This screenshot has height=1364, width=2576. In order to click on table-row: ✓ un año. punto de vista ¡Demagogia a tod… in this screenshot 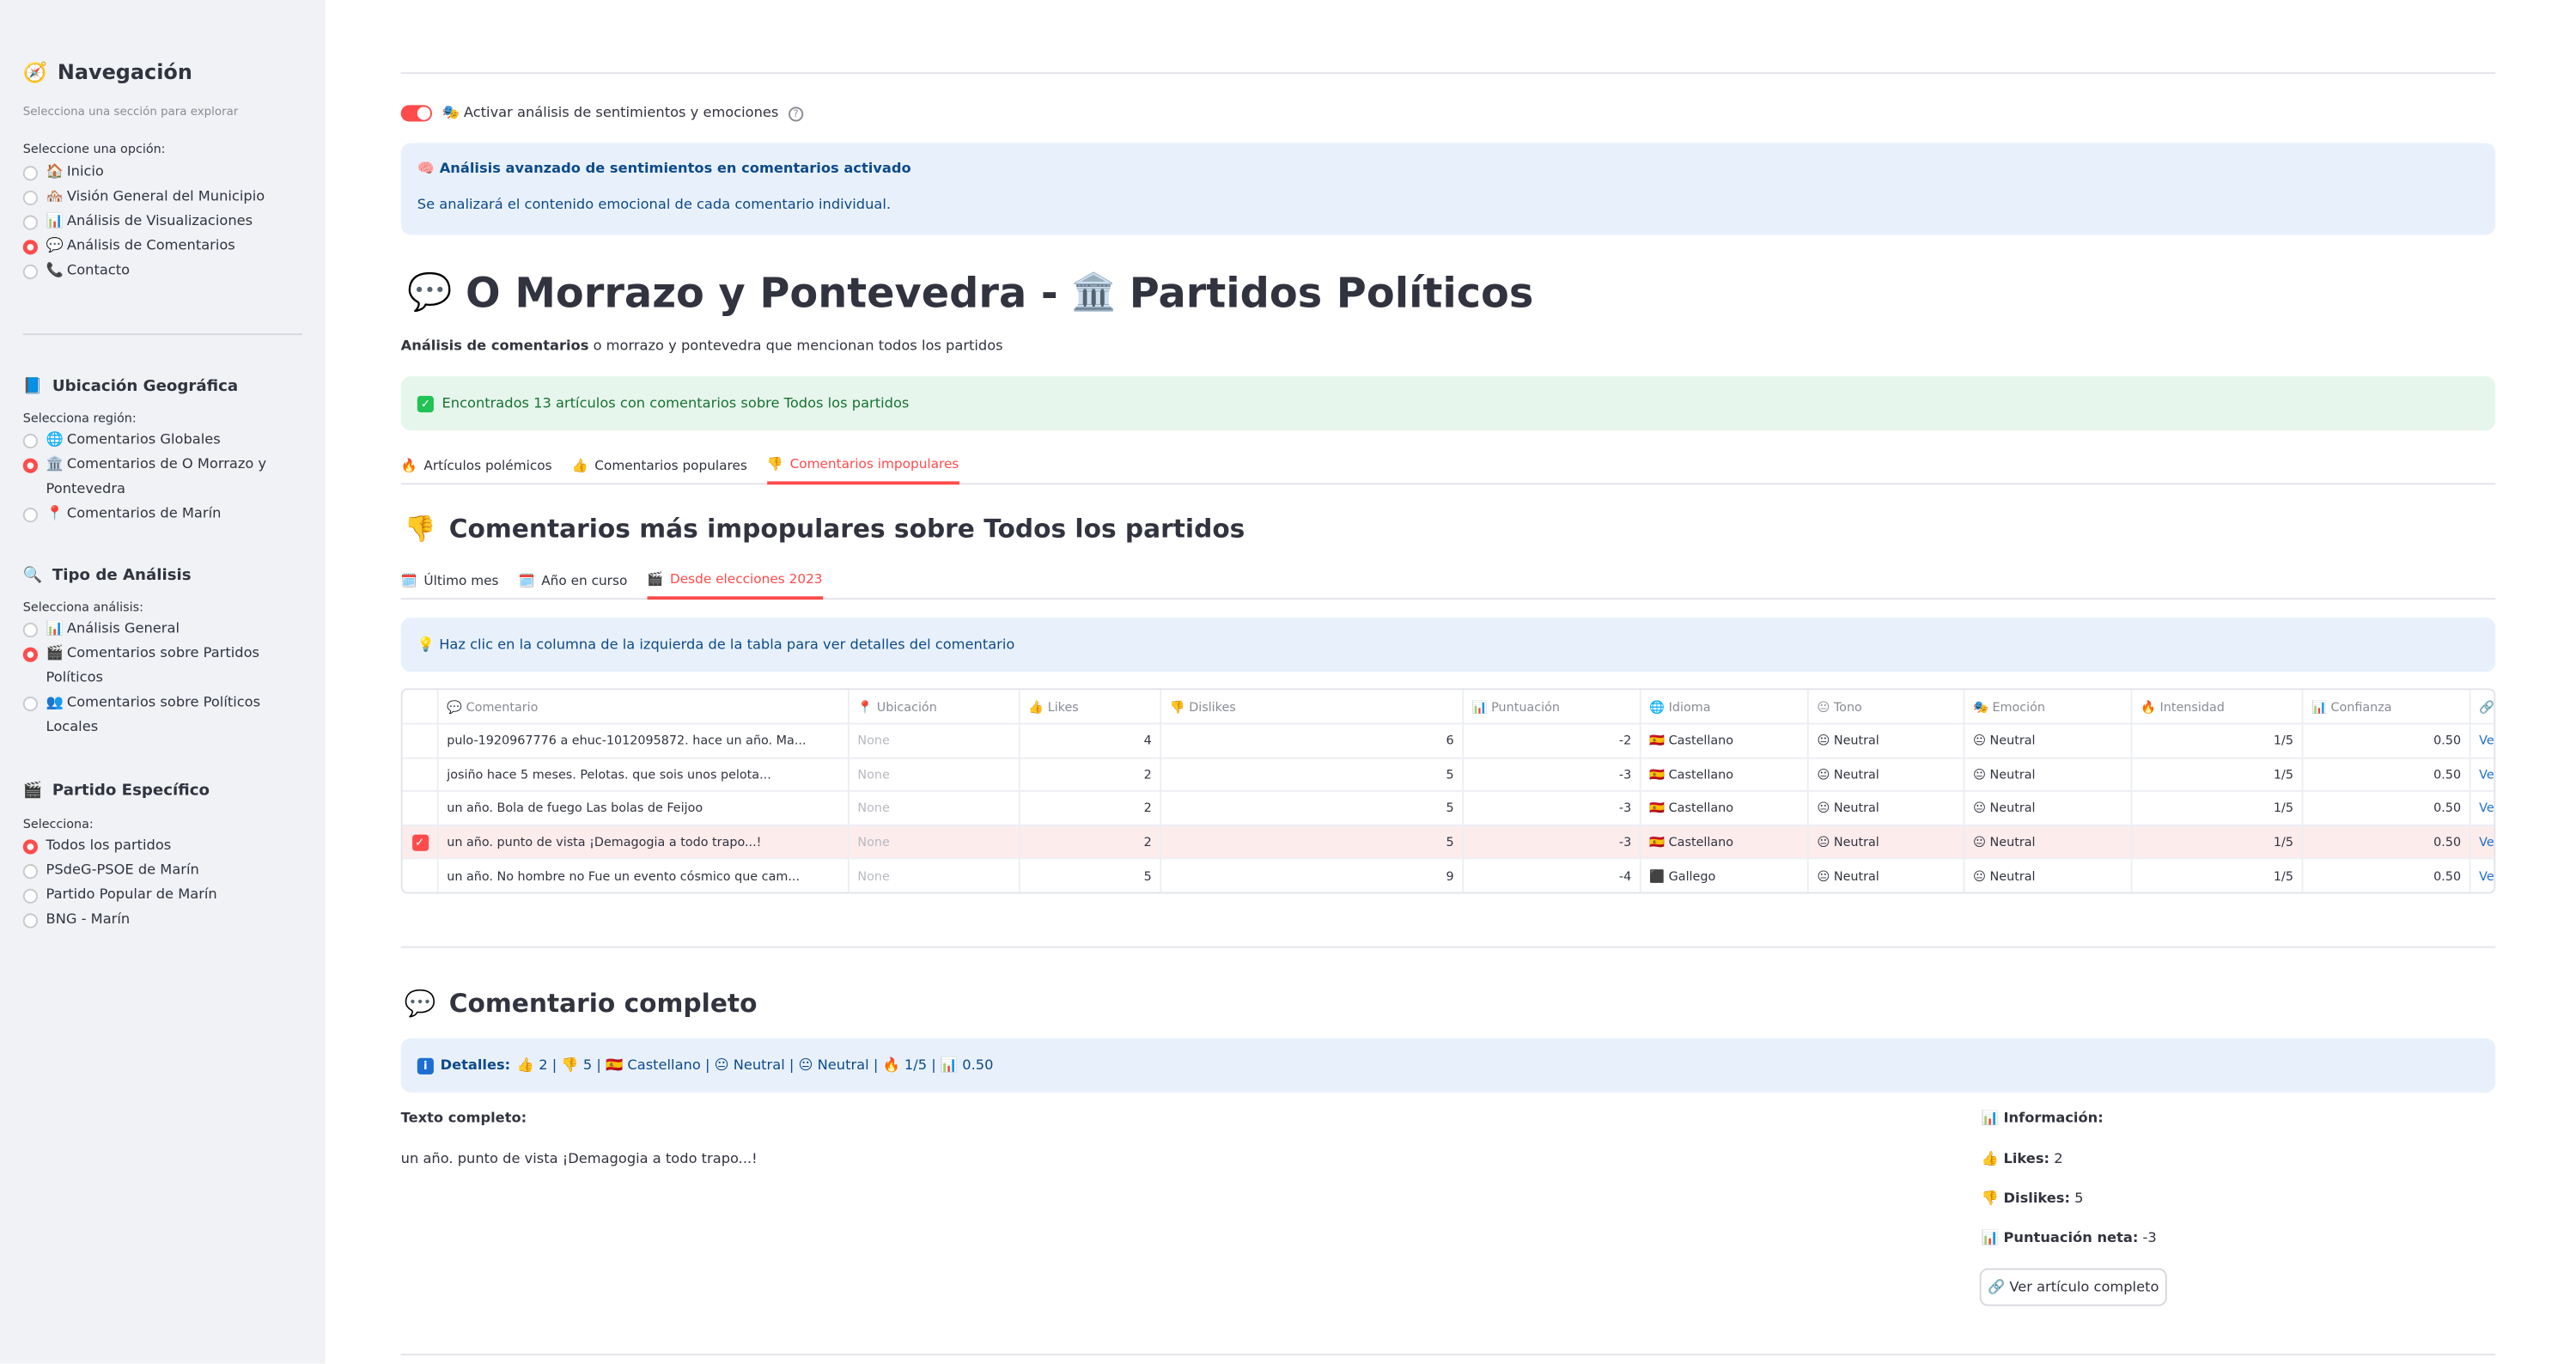, I will do `click(1448, 842)`.